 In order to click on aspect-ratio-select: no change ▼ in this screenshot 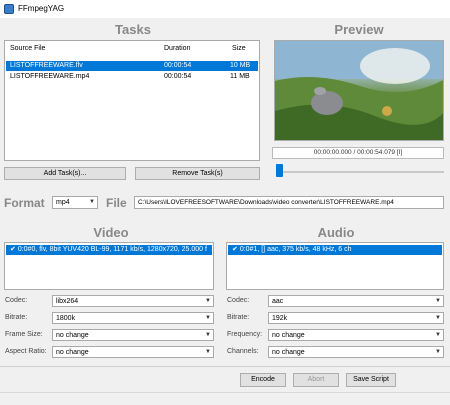, I will do `click(133, 352)`.